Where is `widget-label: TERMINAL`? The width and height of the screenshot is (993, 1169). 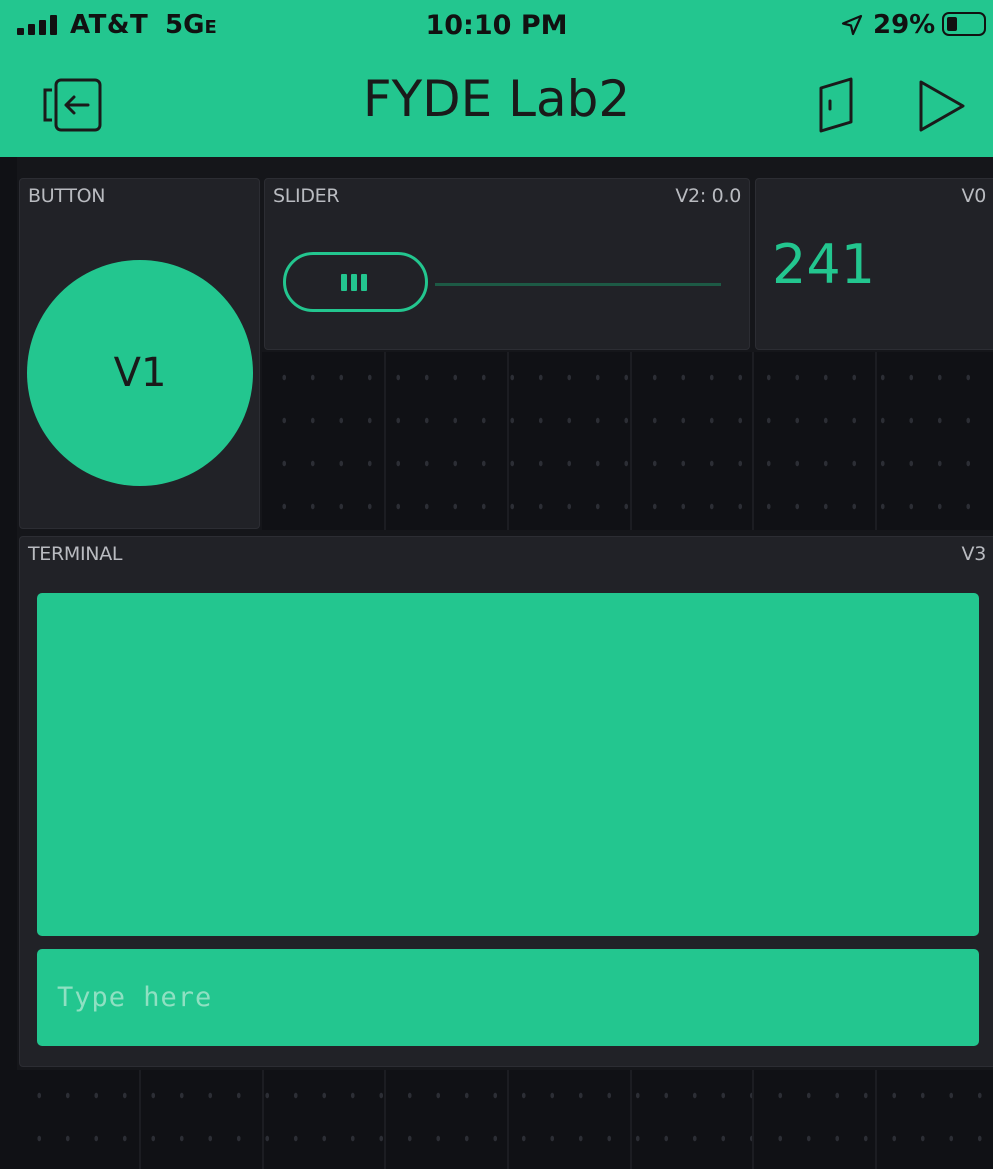
widget-label: TERMINAL is located at coordinates (75, 554).